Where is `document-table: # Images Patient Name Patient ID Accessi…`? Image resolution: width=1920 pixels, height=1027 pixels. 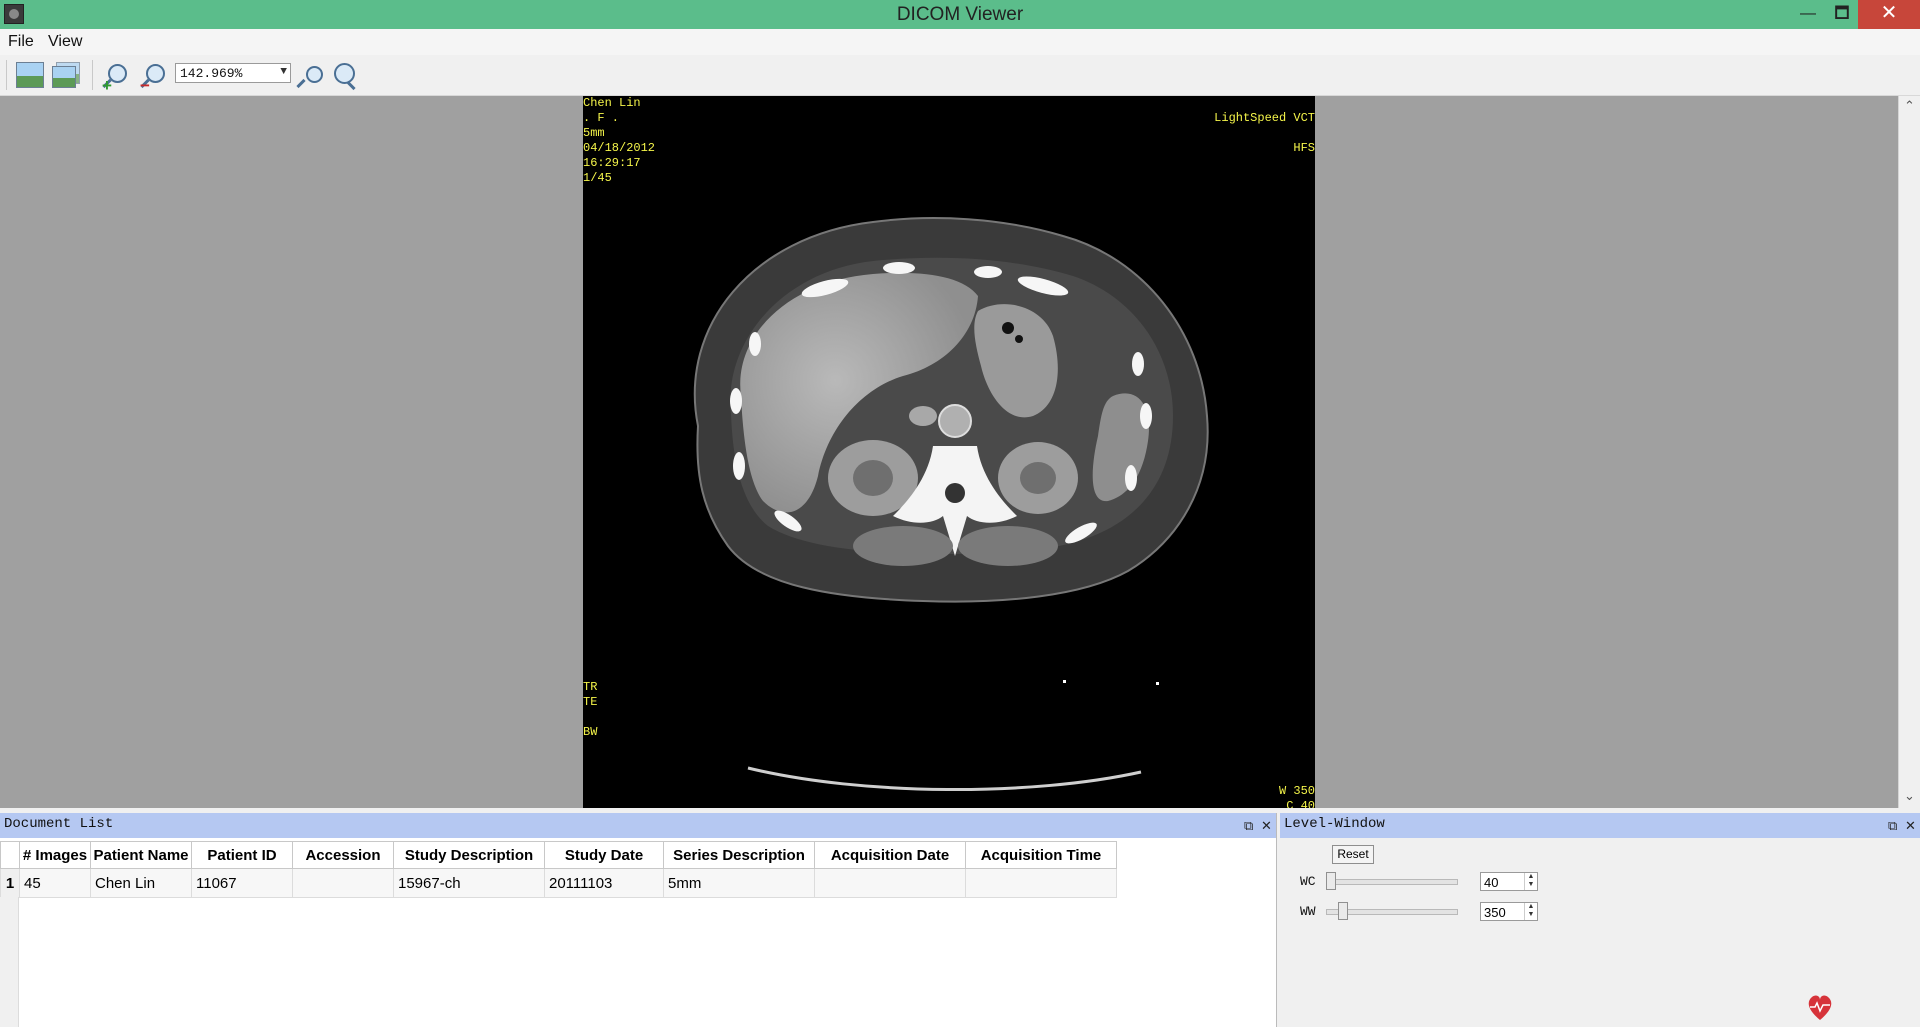 document-table: # Images Patient Name Patient ID Accessi… is located at coordinates (558, 869).